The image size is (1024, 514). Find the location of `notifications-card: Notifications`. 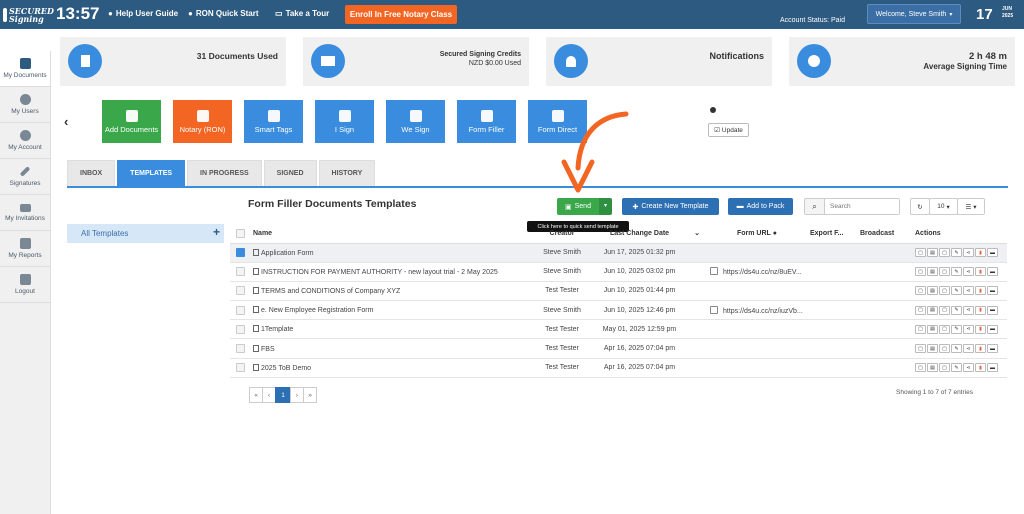

notifications-card: Notifications is located at coordinates (659, 61).